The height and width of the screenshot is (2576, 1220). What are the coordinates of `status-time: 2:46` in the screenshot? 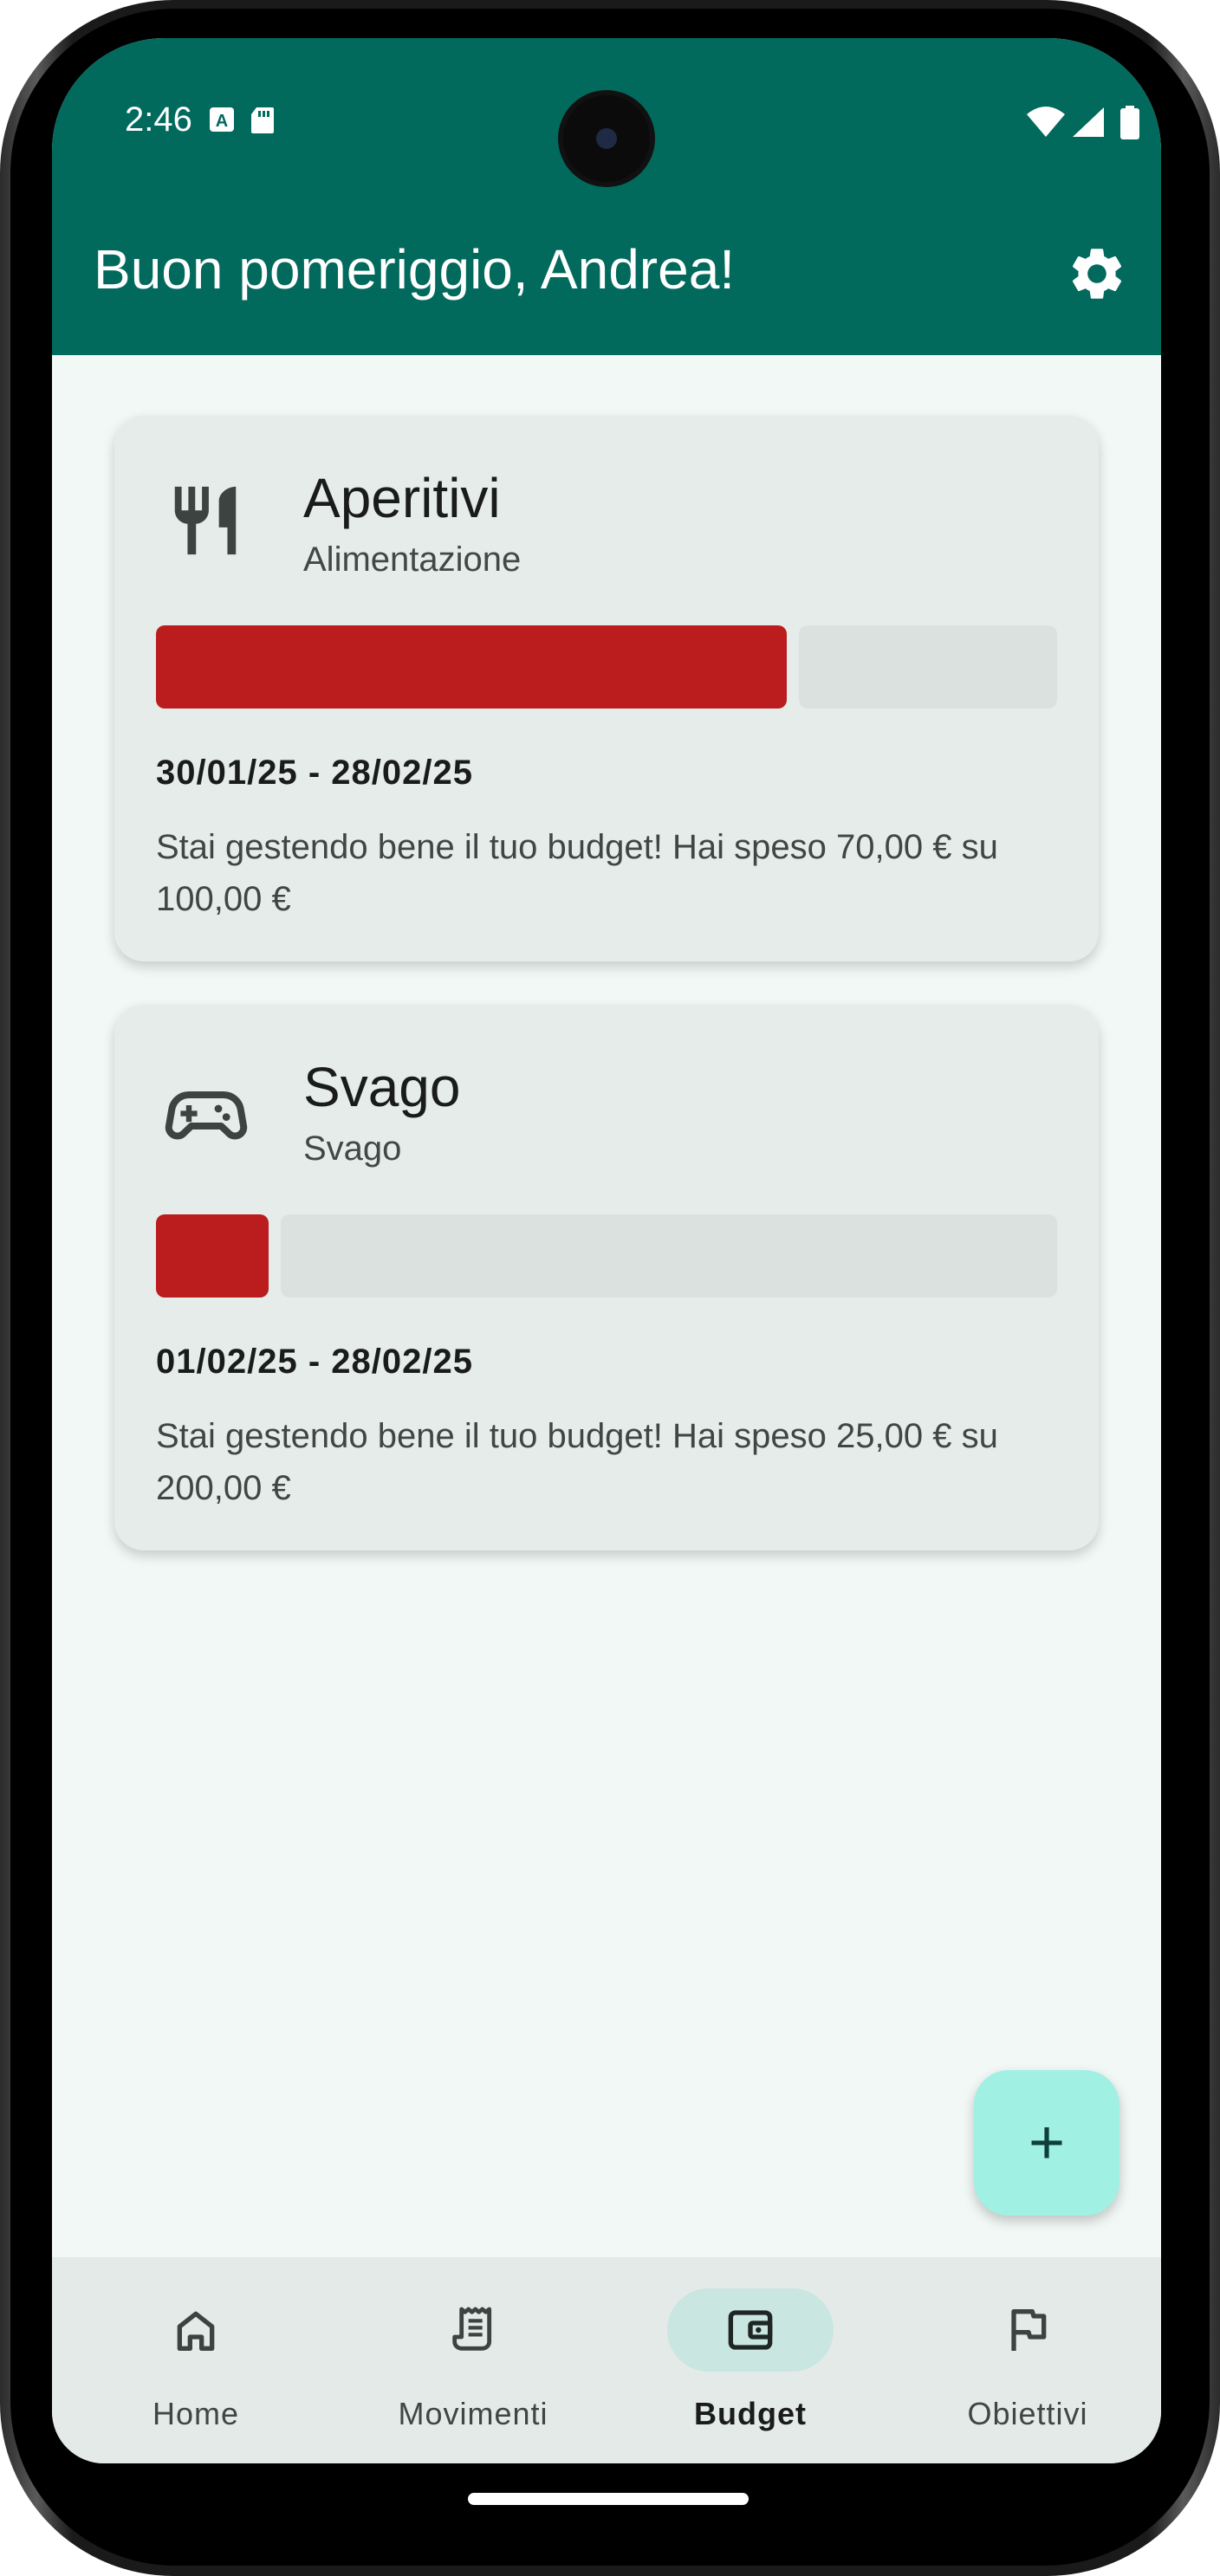 It's located at (158, 119).